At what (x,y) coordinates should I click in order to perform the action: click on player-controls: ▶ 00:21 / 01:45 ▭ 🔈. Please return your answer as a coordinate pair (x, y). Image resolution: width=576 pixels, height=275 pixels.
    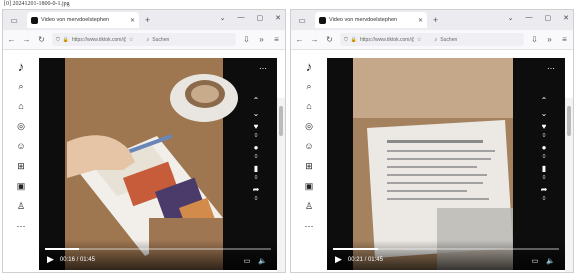
    Looking at the image, I should click on (446, 255).